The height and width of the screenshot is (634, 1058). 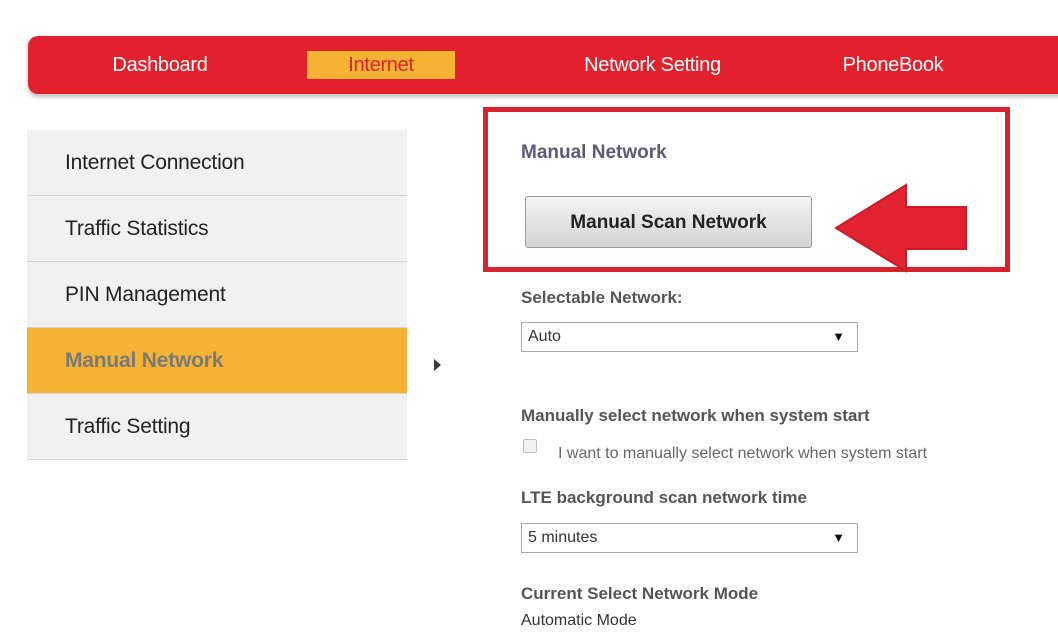 I want to click on current-mode-value: Automatic Mode, so click(x=579, y=620).